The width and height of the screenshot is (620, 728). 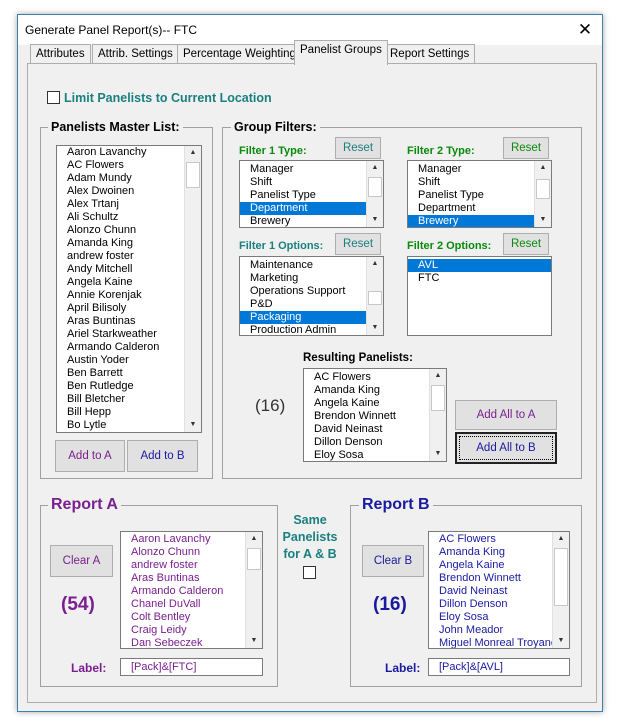 What do you see at coordinates (358, 244) in the screenshot?
I see `filter1-options-reset-button: Reset` at bounding box center [358, 244].